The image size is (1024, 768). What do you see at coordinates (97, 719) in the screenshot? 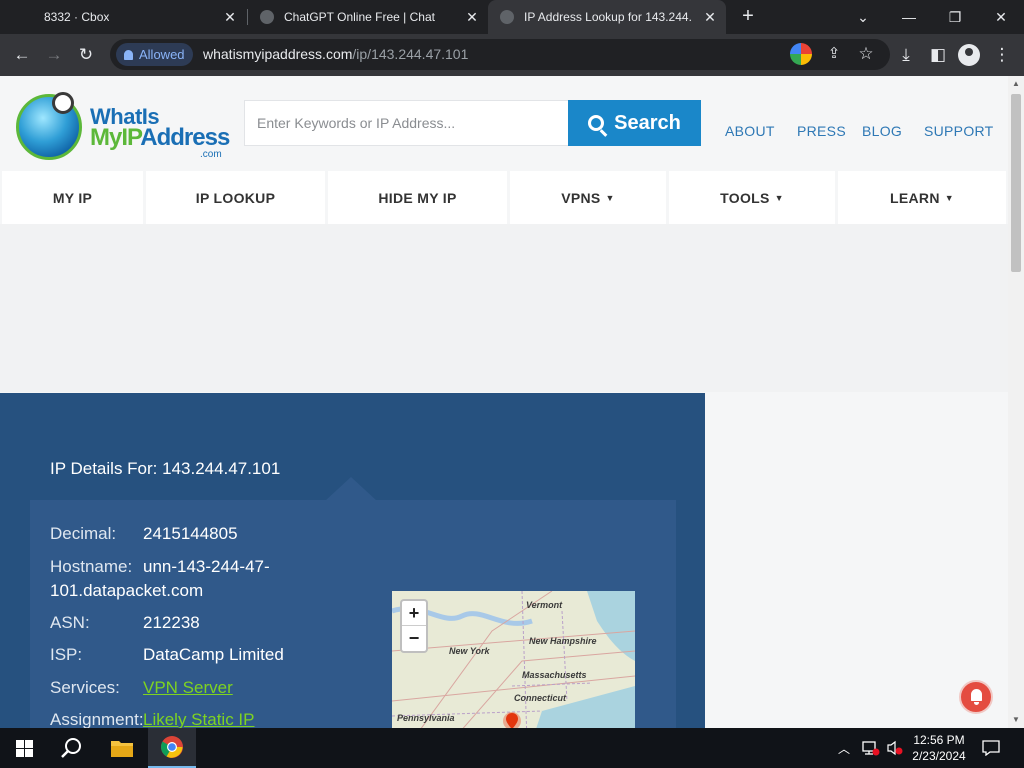
I see `assignment-label: Assignment:` at bounding box center [97, 719].